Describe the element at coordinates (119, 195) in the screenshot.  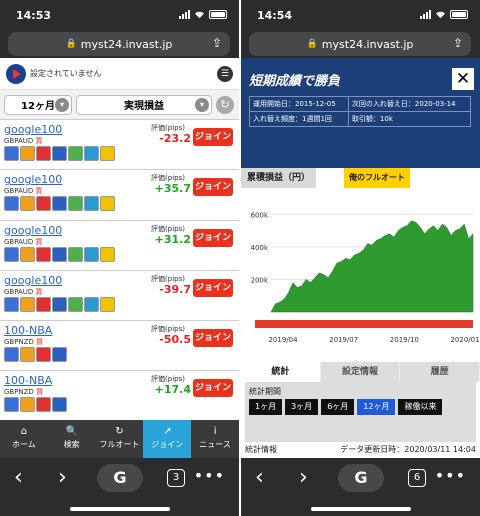
I see `strategy-row: google100 GBPAUD 買評価(pips) +35.7 ジョイン` at that location.